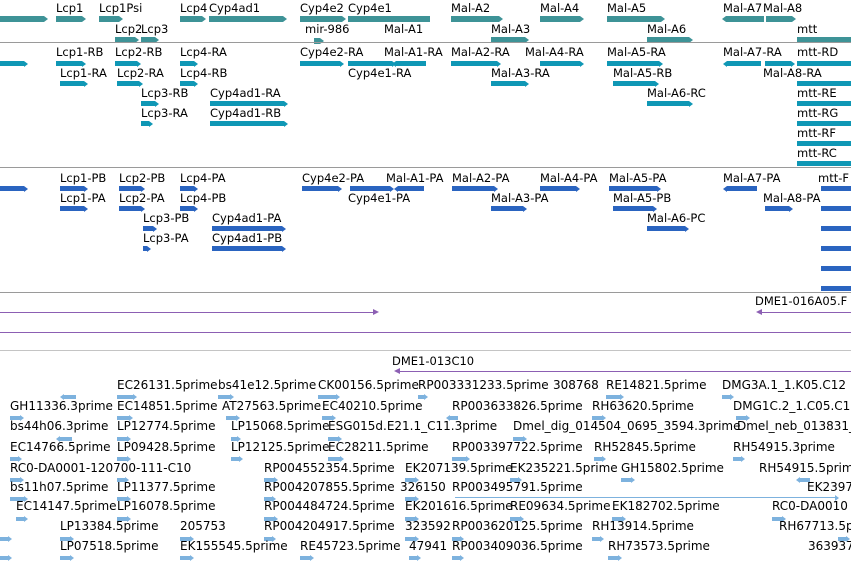 The height and width of the screenshot is (561, 851). I want to click on transcript-label: Mal-A5-RA, so click(636, 52).